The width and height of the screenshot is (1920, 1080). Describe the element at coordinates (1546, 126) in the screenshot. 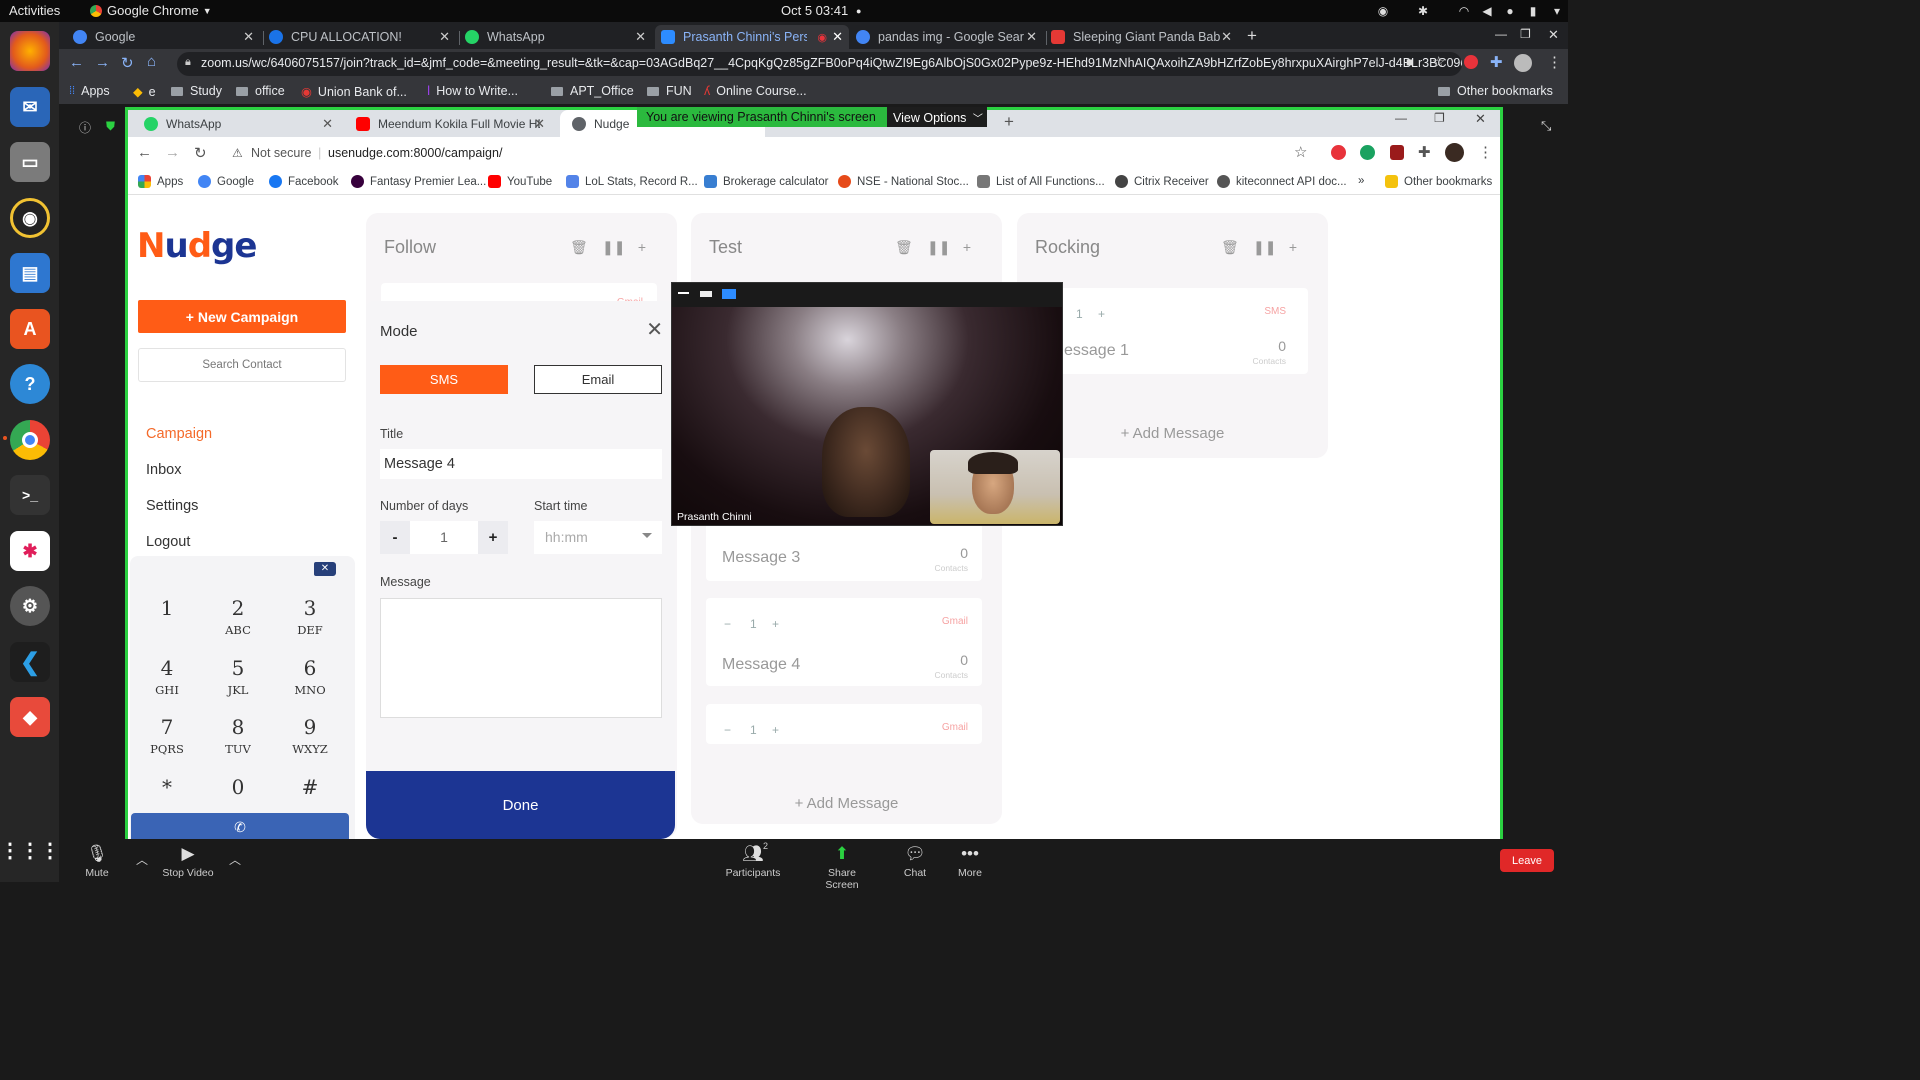

I see `fullscreen-icon: ⤡` at that location.